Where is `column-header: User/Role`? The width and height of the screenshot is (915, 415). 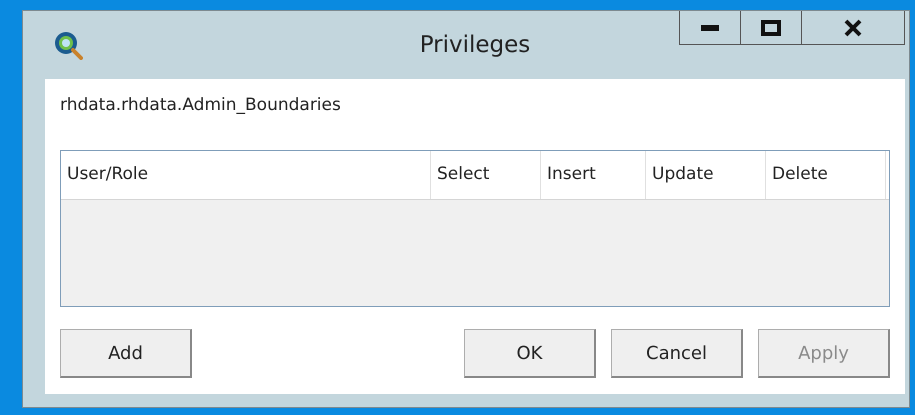 column-header: User/Role is located at coordinates (246, 175).